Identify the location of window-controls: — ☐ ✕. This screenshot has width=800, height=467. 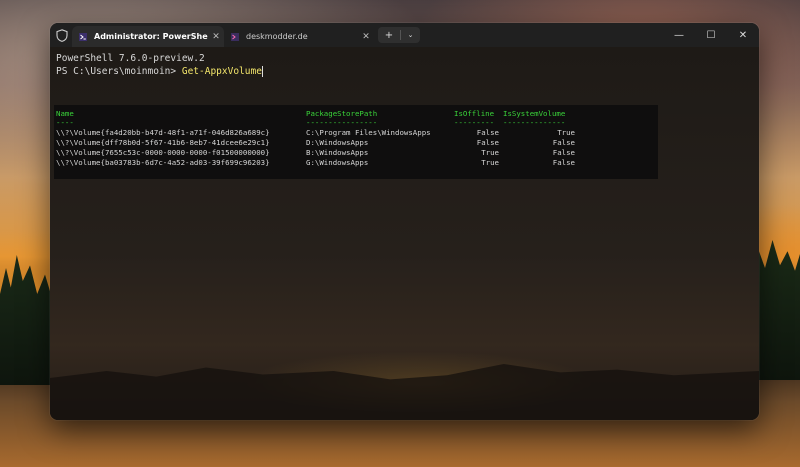
(711, 35).